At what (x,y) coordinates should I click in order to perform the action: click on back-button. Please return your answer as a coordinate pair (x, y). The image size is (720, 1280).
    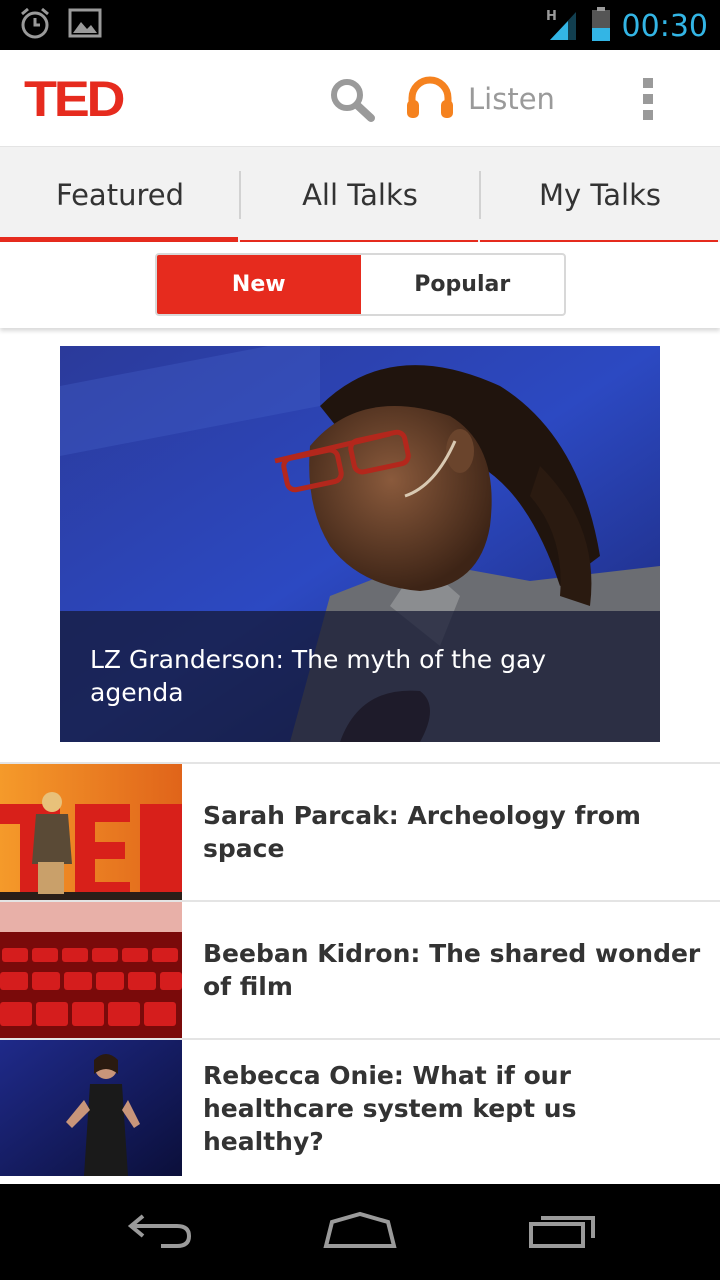
    Looking at the image, I should click on (160, 1232).